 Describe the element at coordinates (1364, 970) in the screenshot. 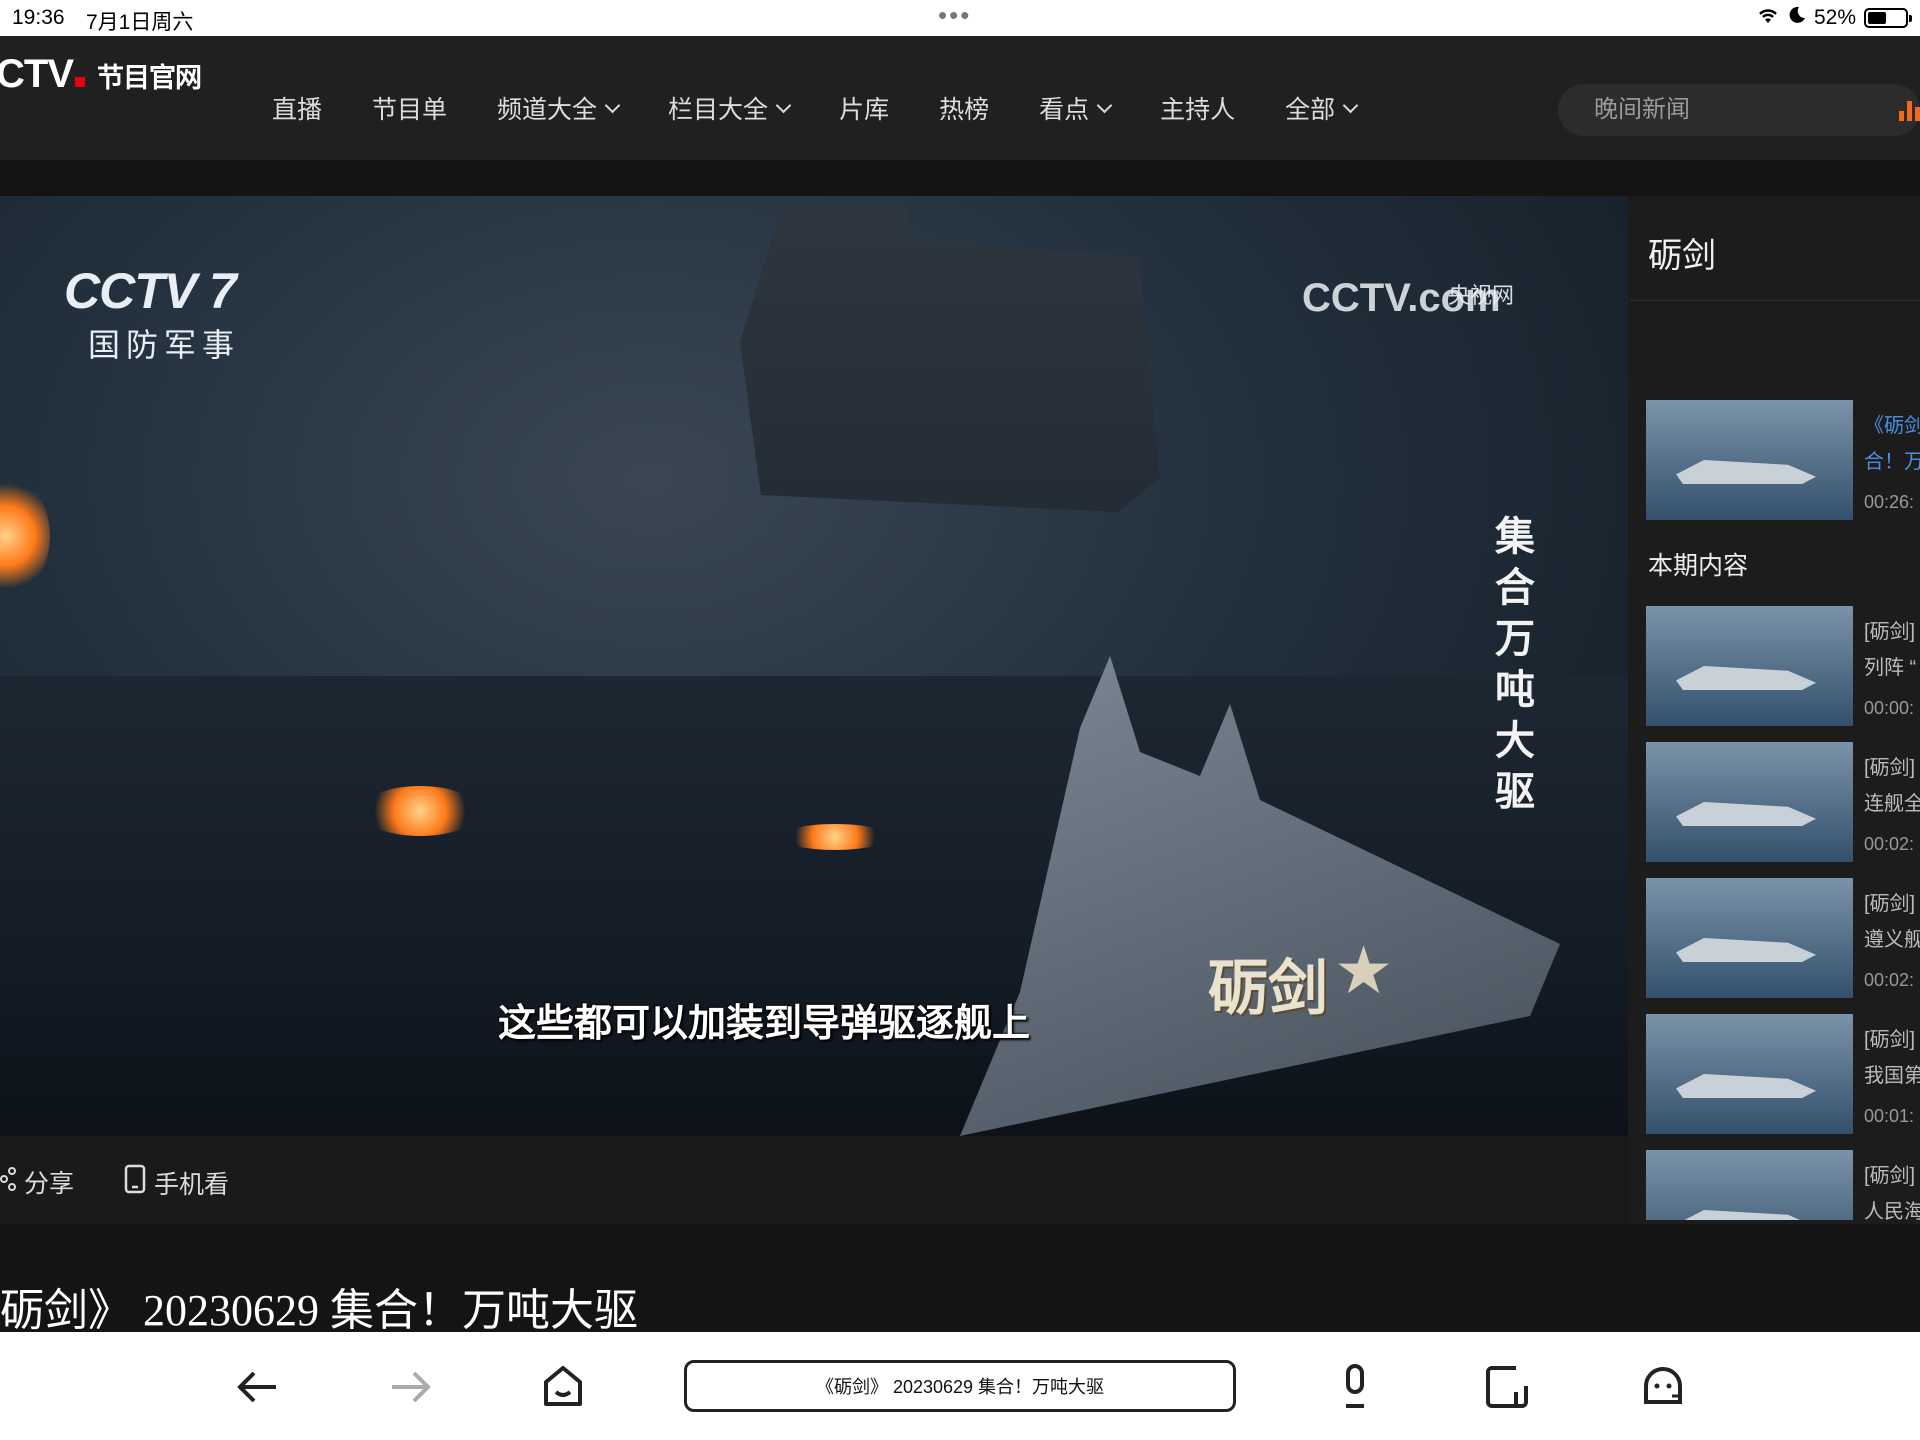

I see `star-icon: ★` at that location.